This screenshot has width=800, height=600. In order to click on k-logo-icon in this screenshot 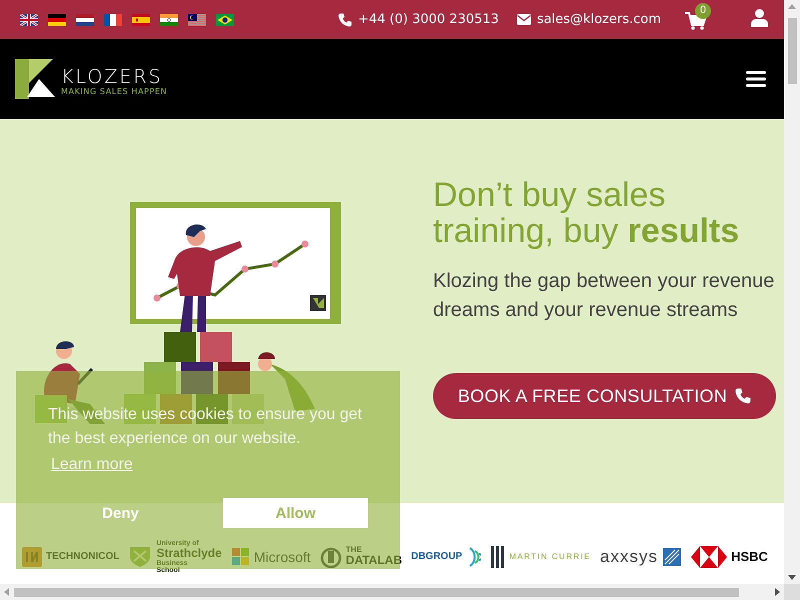, I will do `click(35, 79)`.